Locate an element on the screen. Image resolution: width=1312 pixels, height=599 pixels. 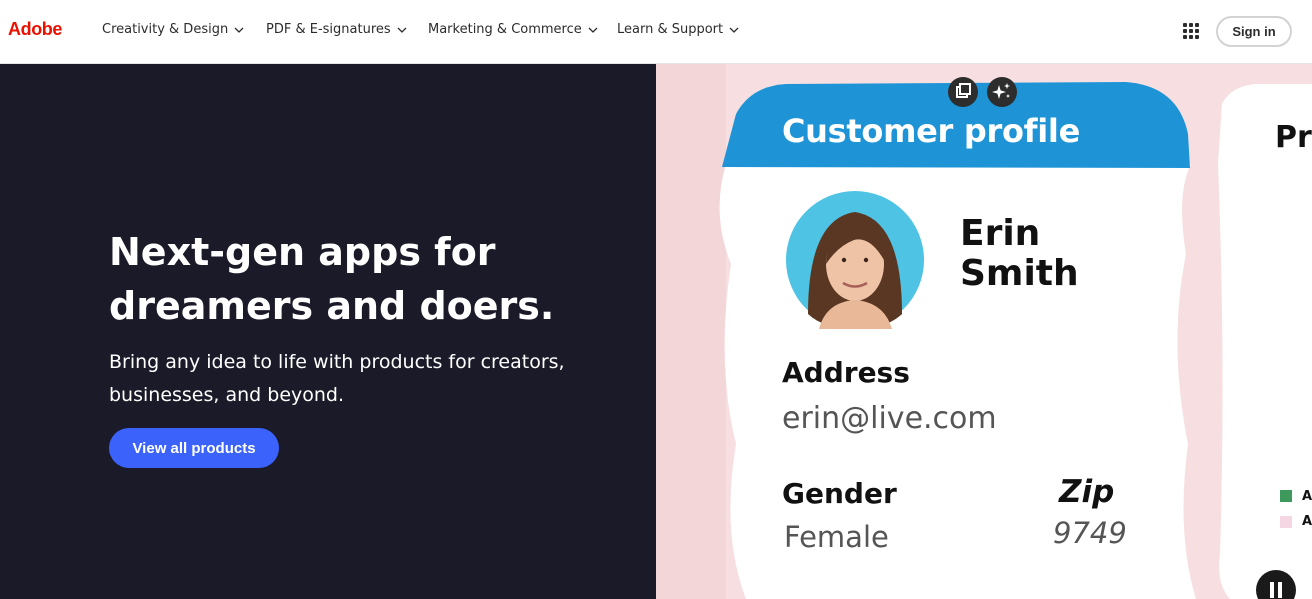
sparkle-icon-glyph is located at coordinates (1001, 91).